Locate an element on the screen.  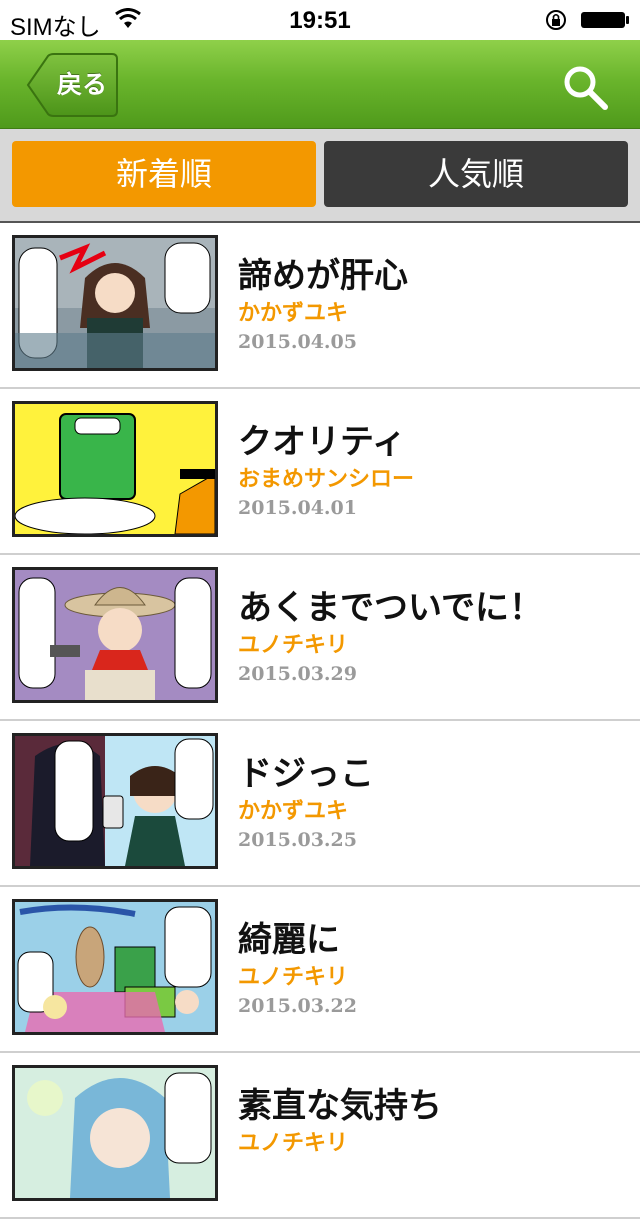
status-bar: SIMなし 19:51 is located at coordinates (320, 20).